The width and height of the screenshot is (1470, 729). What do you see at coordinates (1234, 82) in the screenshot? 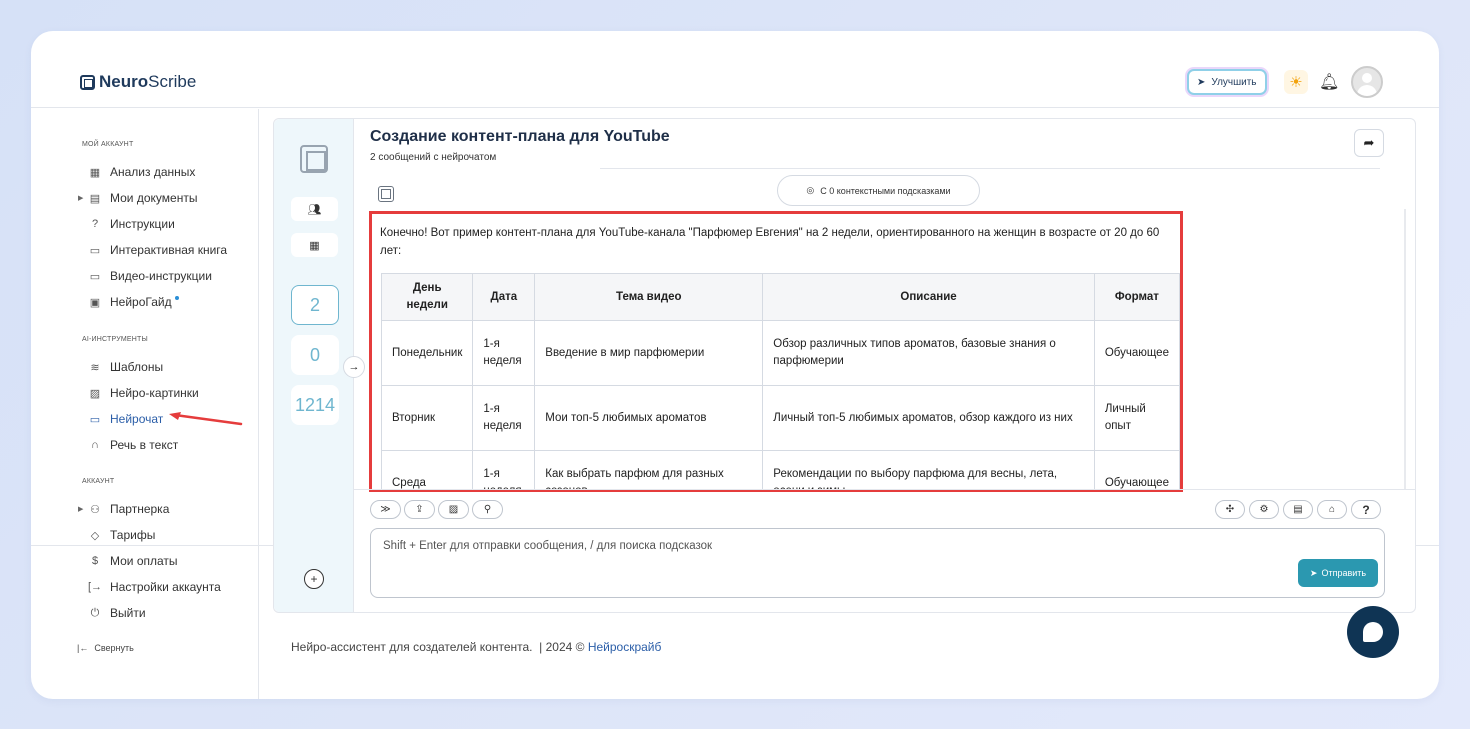
I see `upgrade-label: Улучшить` at bounding box center [1234, 82].